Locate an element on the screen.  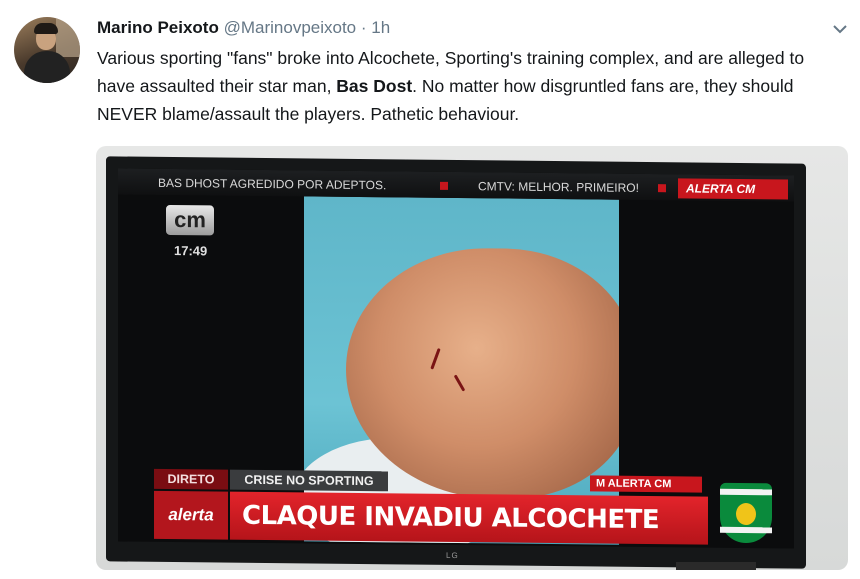
tv-brand: LG is located at coordinates (452, 555).